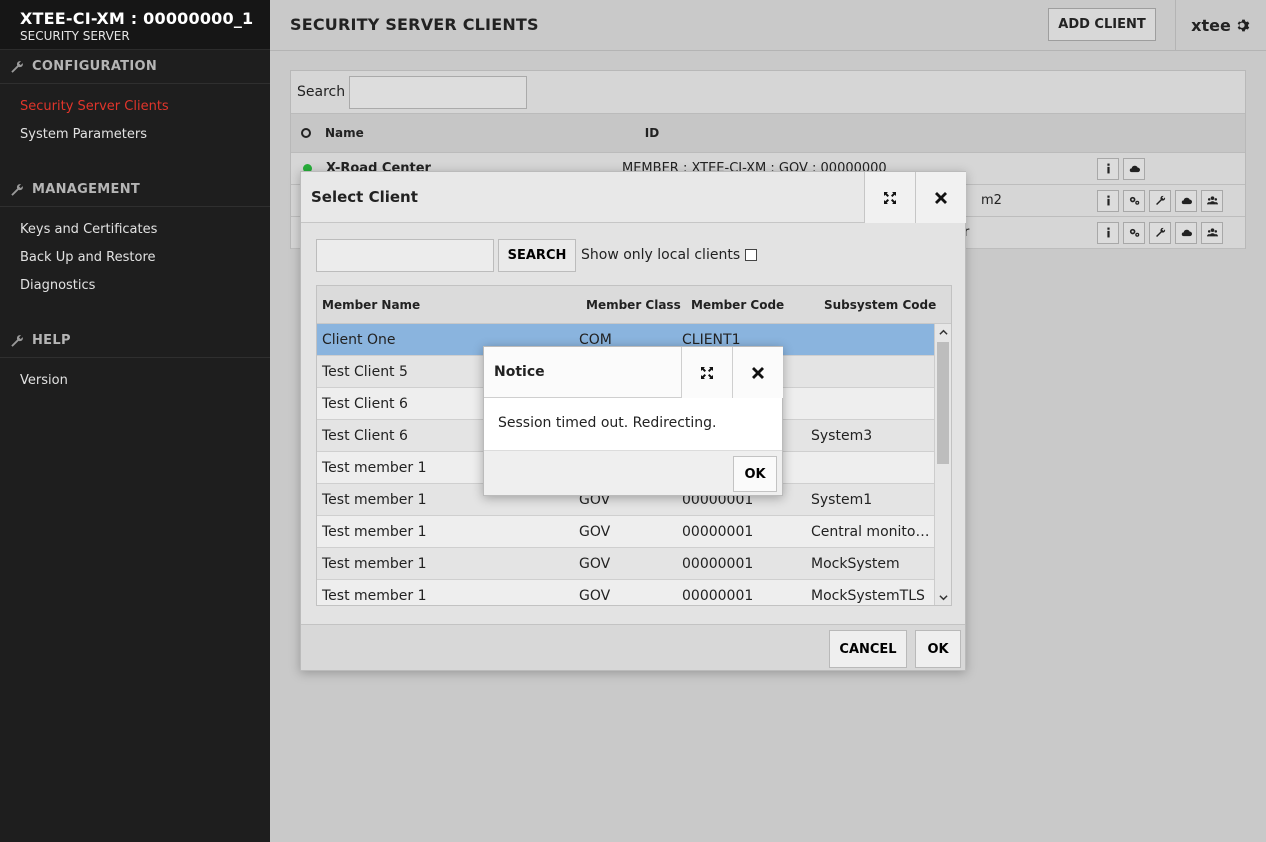 This screenshot has width=1266, height=842. Describe the element at coordinates (414, 24) in the screenshot. I see `page-title: SECURITY SERVER CLIENTS` at that location.